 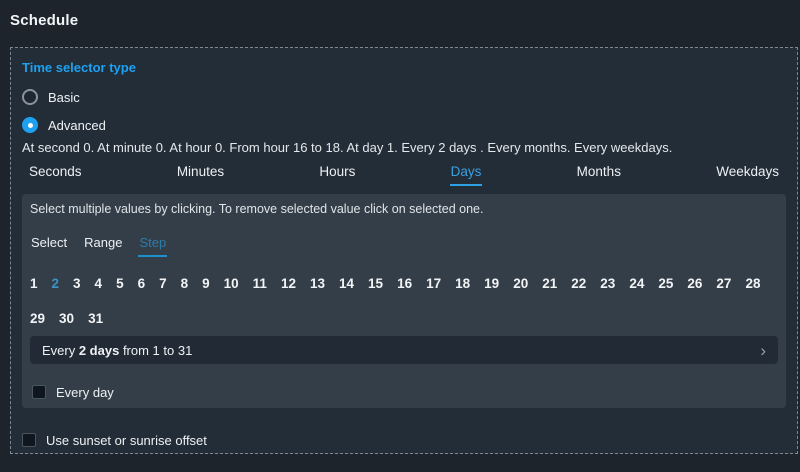 I want to click on day-21: 21, so click(x=549, y=284).